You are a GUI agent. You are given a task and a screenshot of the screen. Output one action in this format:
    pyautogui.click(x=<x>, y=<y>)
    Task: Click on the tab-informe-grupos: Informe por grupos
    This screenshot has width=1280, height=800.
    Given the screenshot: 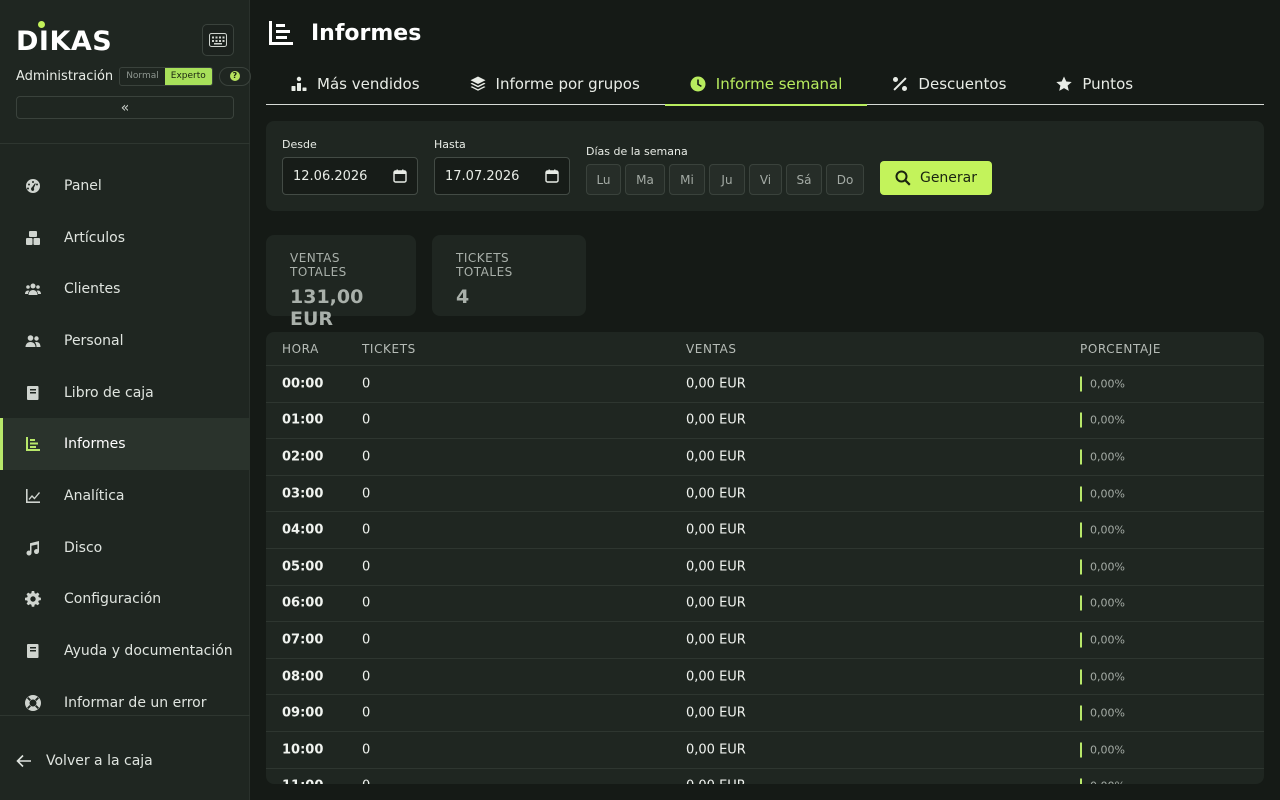 What is the action you would take?
    pyautogui.click(x=555, y=84)
    